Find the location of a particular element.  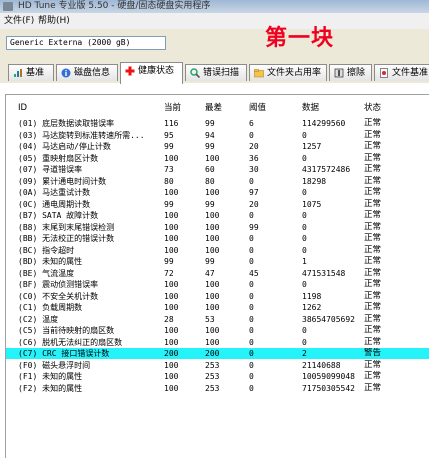

table-row: (BF) 震动侦测错误率 100 100 0 0 正常 is located at coordinates (217, 284).